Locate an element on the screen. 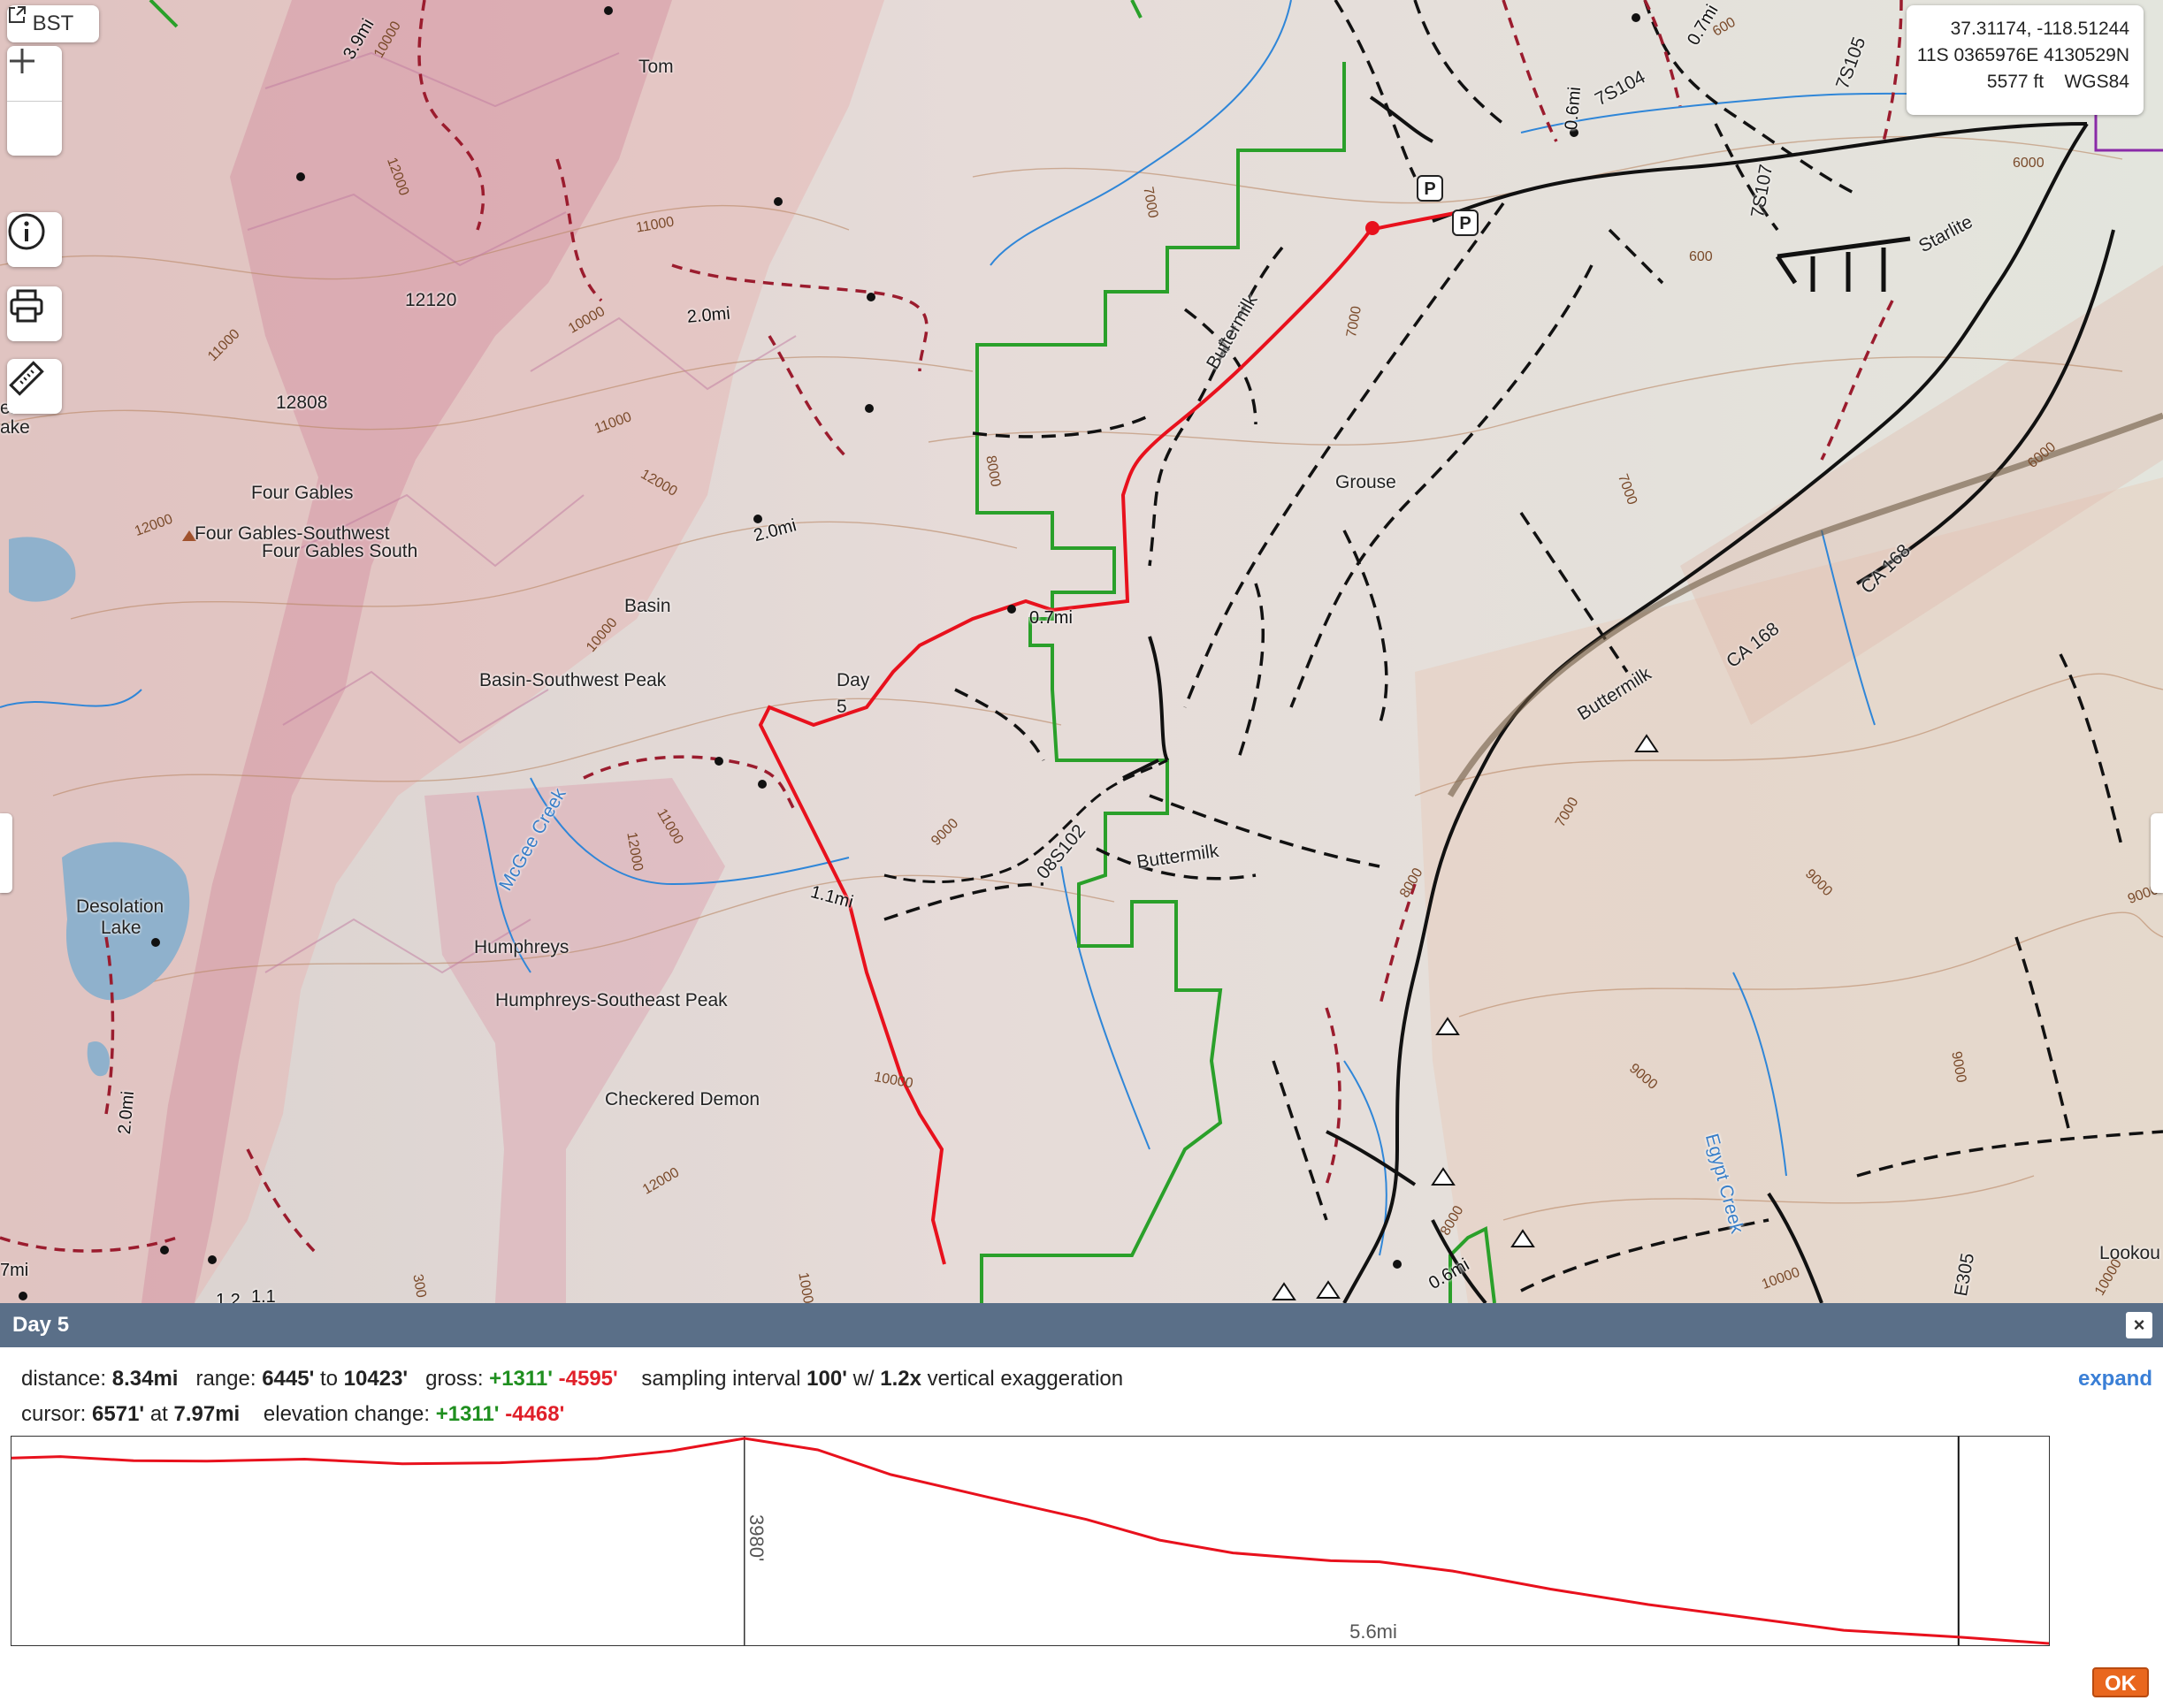 This screenshot has width=2163, height=1708. profile-svg: 3980' 5.6mi is located at coordinates (1030, 1541).